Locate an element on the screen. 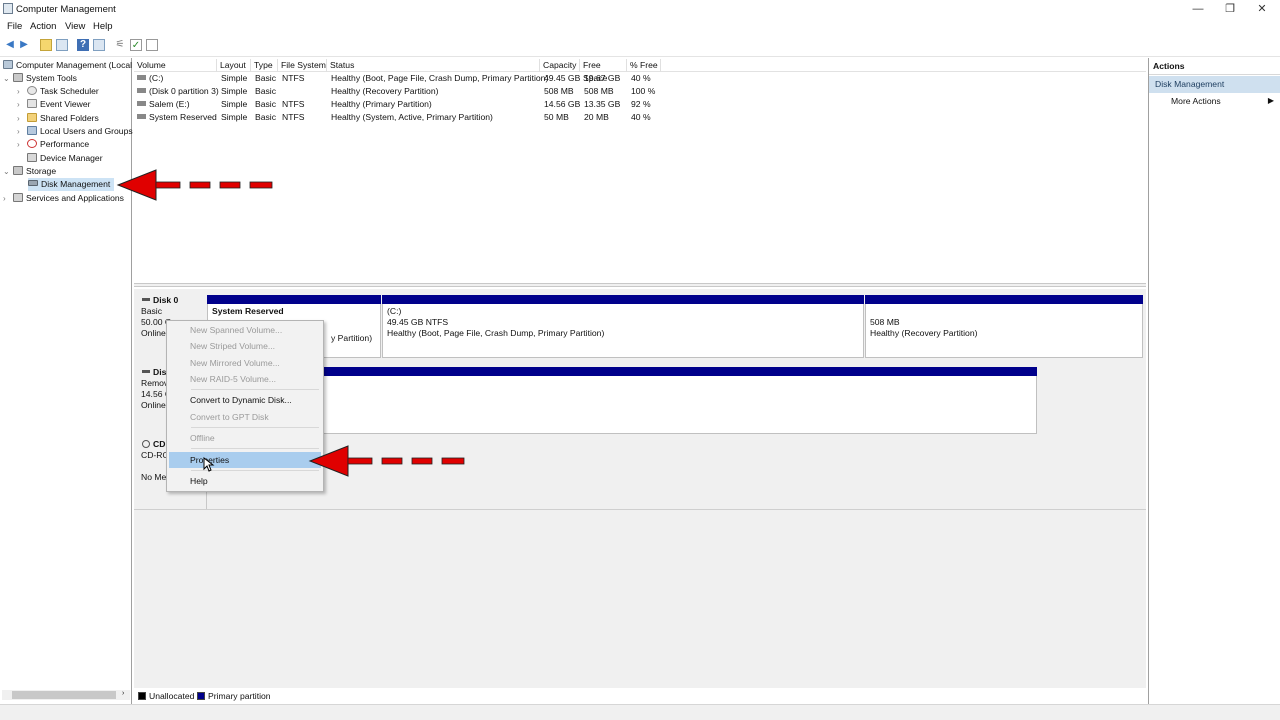 The width and height of the screenshot is (1280, 720). clock-icon is located at coordinates (32, 90).